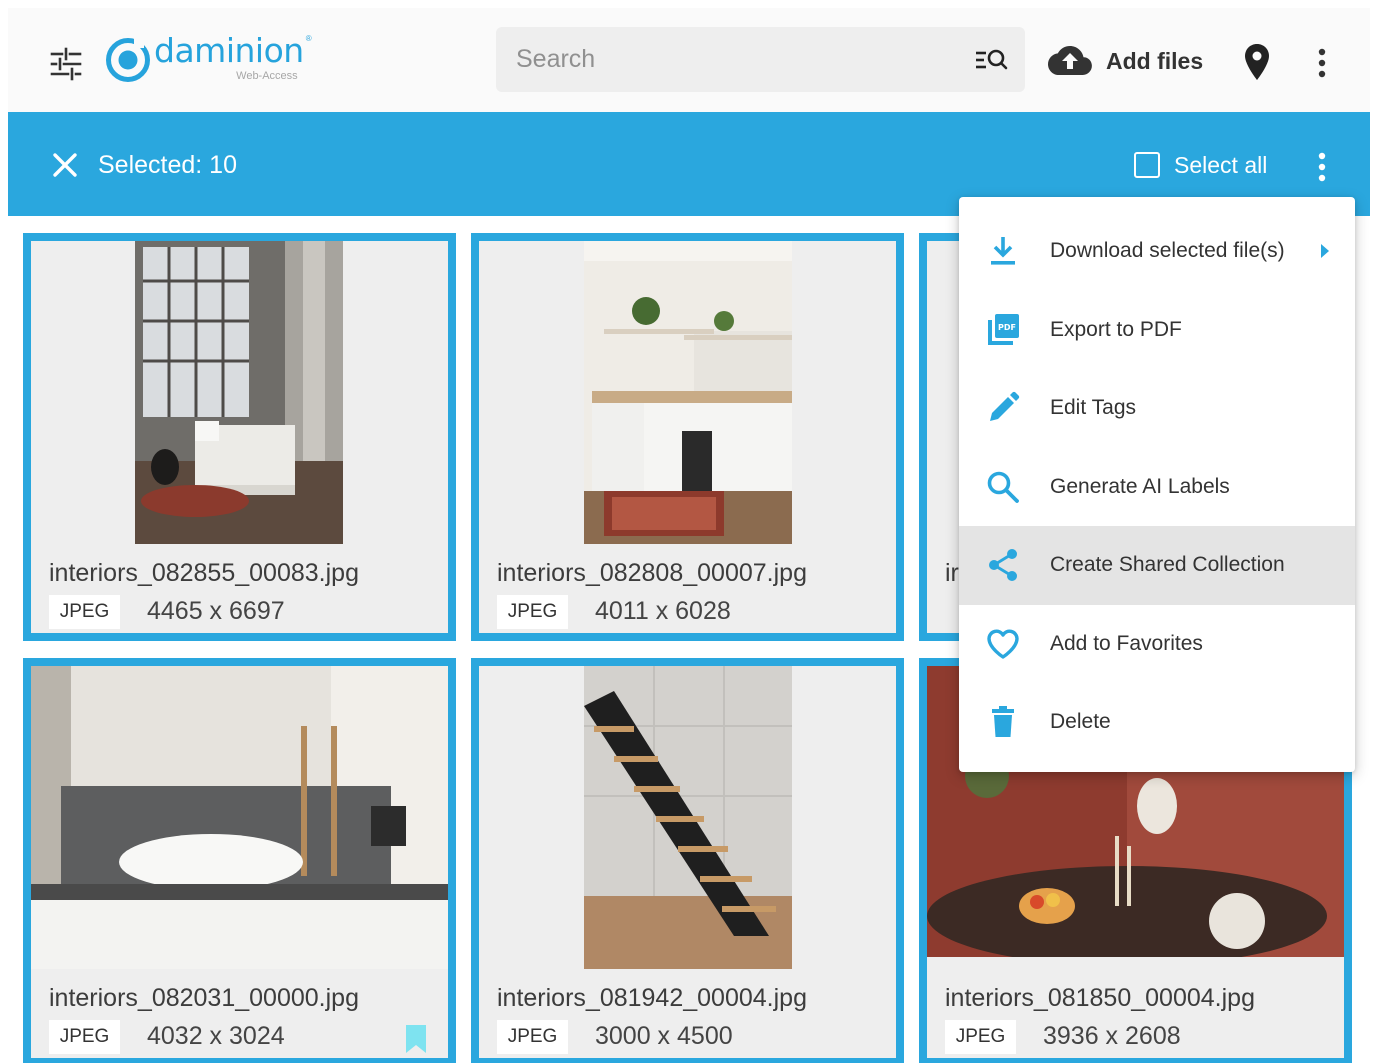 This screenshot has width=1375, height=1063. Describe the element at coordinates (1140, 486) in the screenshot. I see `menu-item-label: Generate AI Labels` at that location.